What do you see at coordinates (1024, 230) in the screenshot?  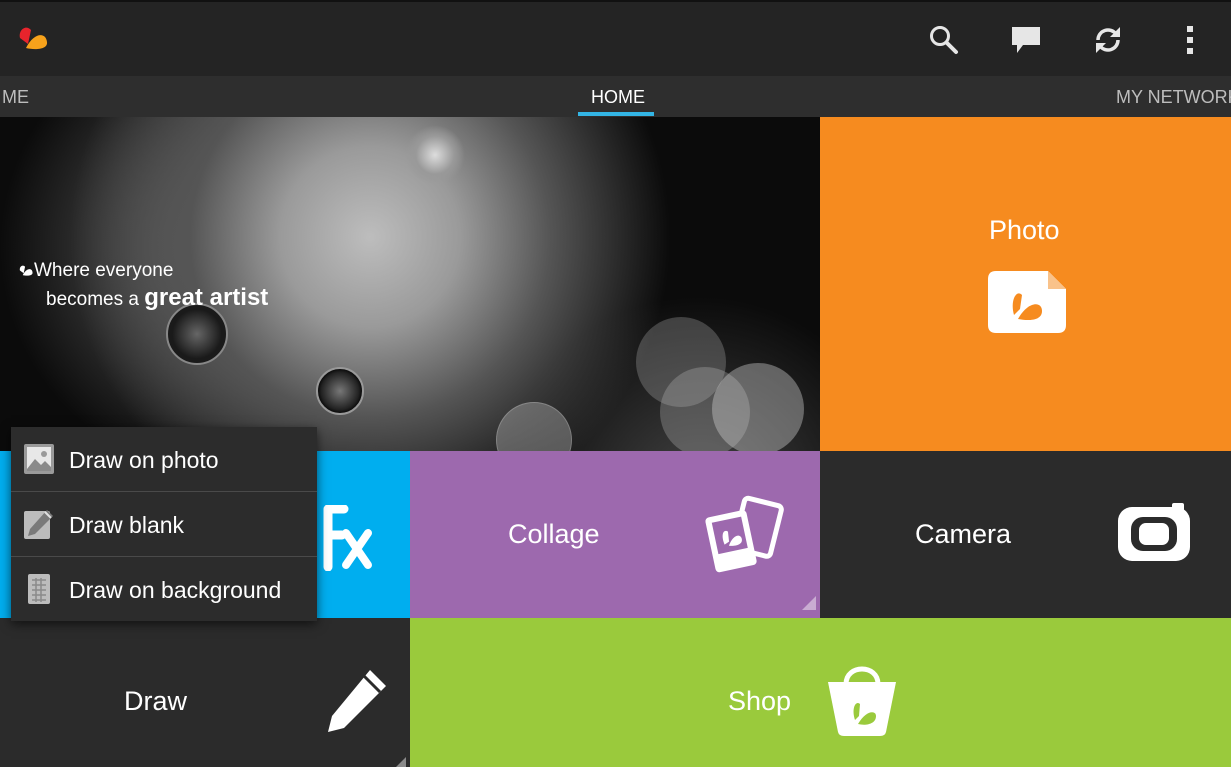 I see `photo-tile-label: Photo` at bounding box center [1024, 230].